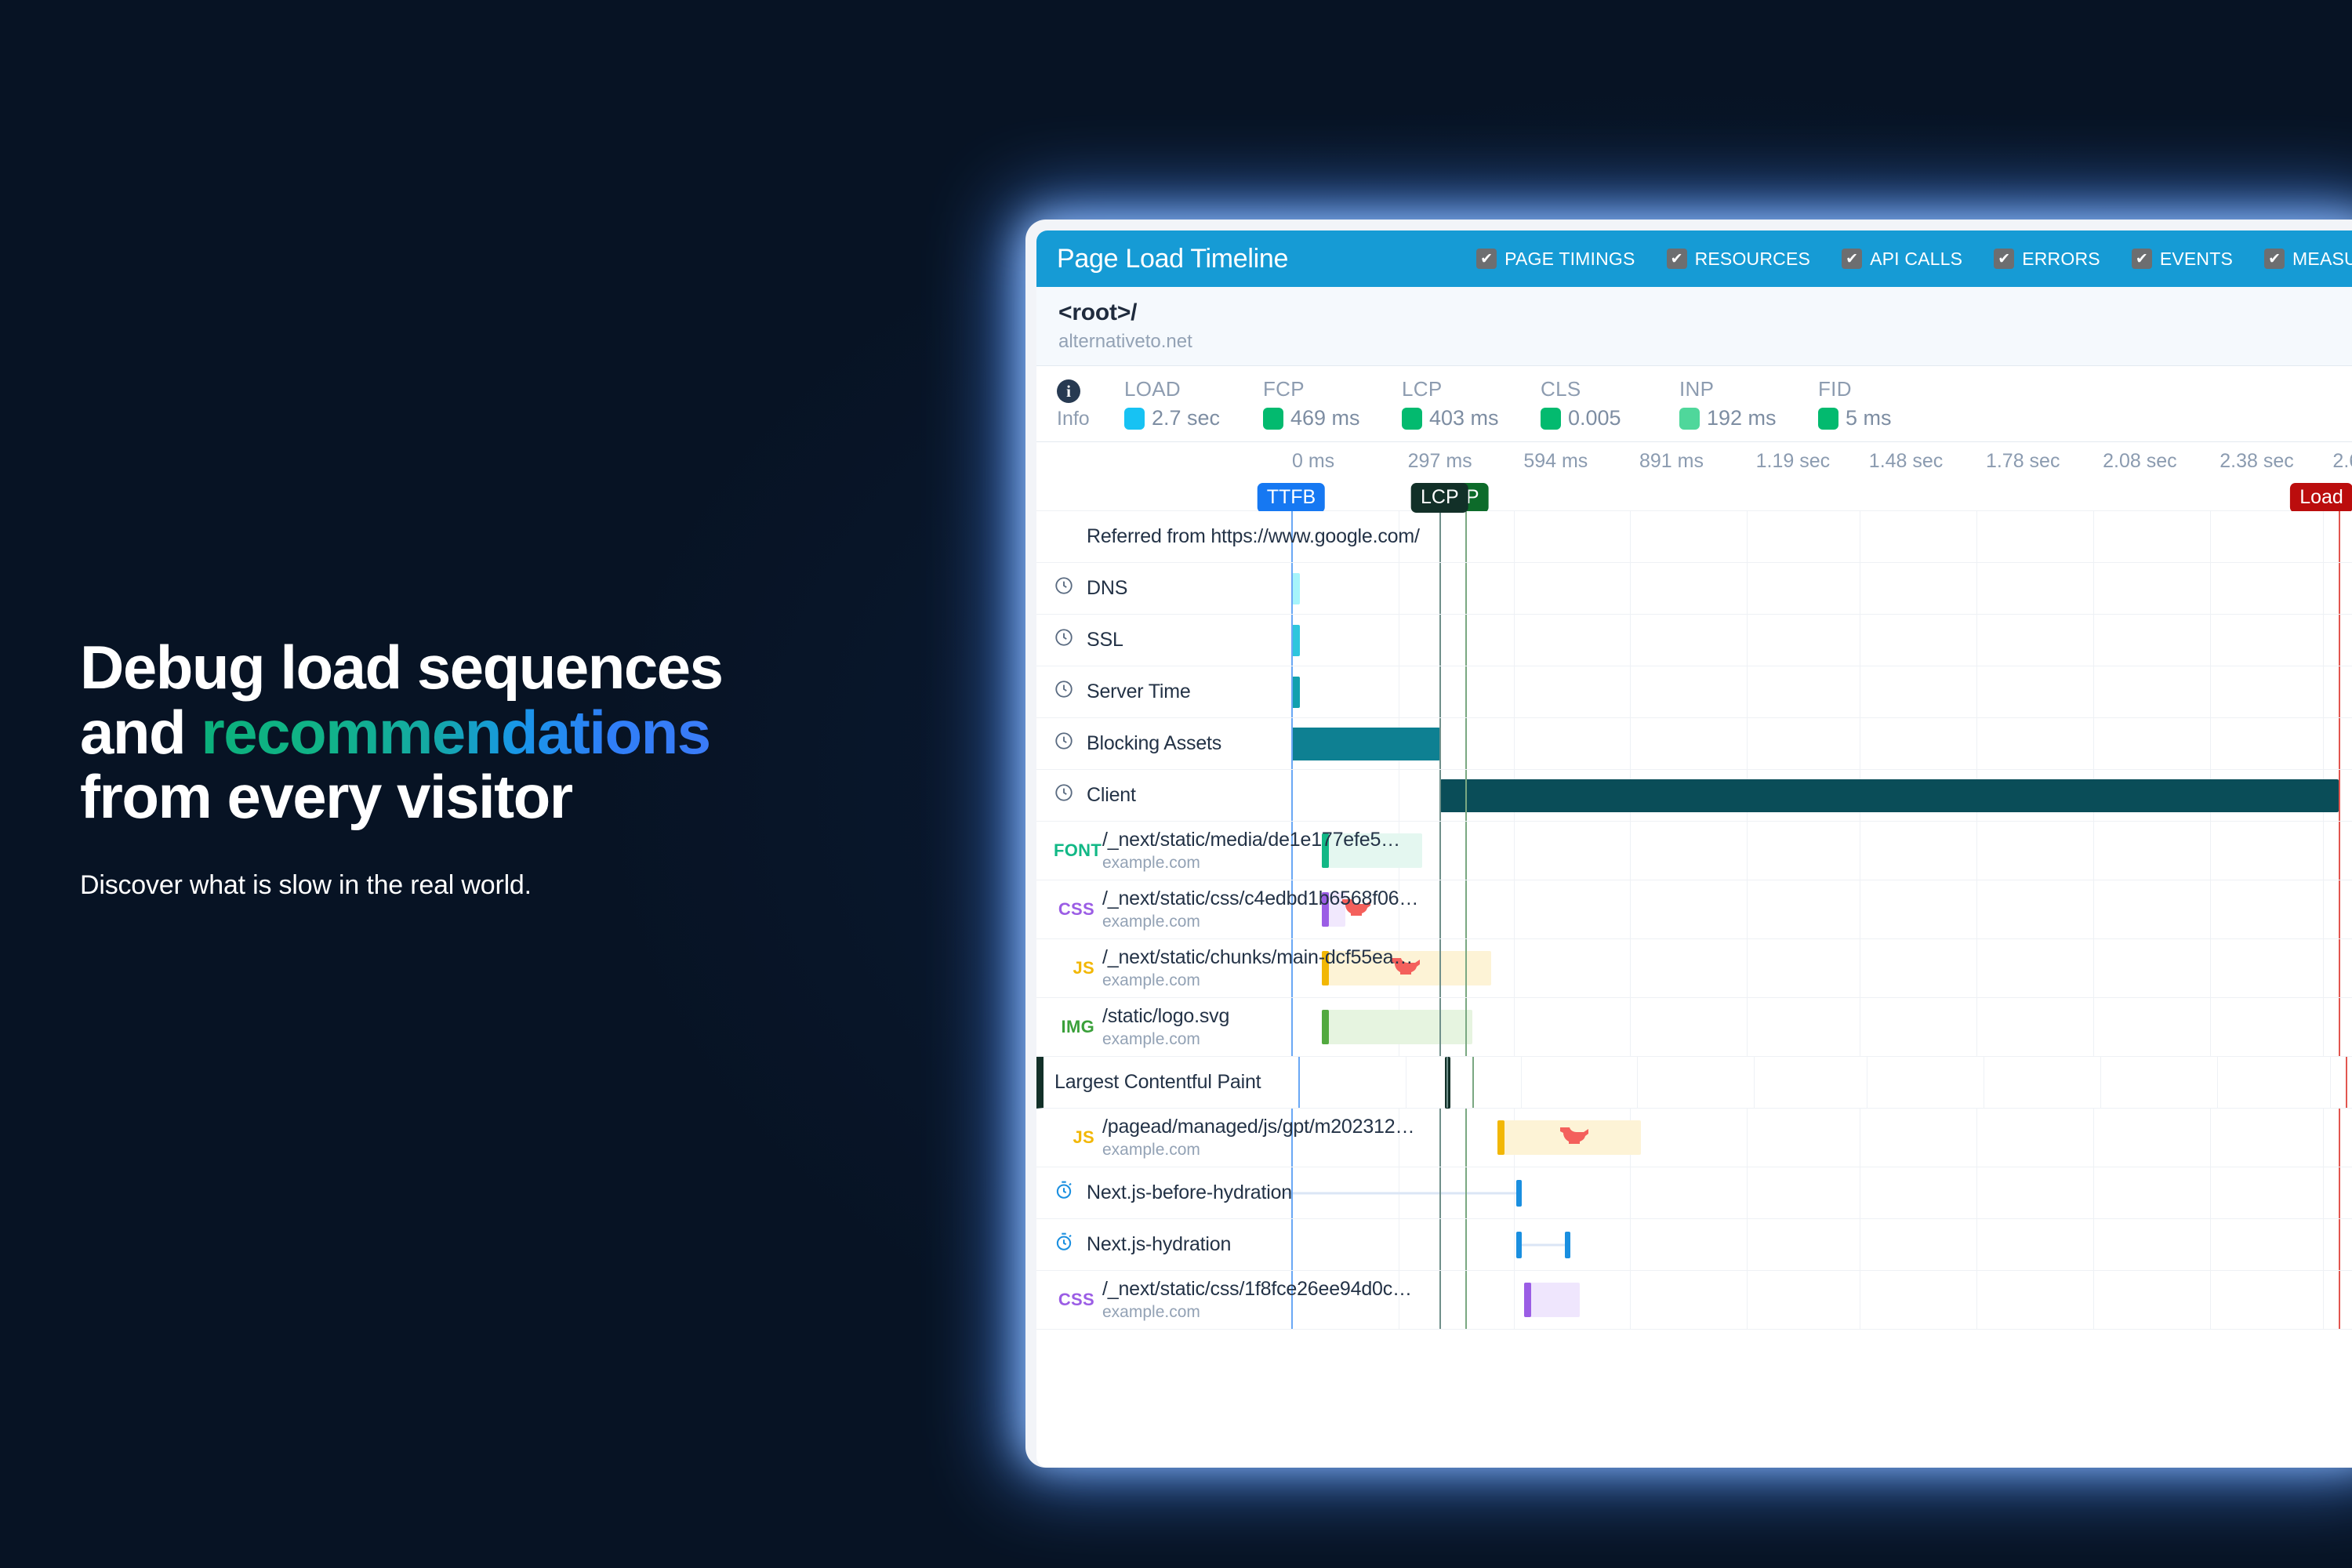  Describe the element at coordinates (1748, 404) in the screenshot. I see `metric-inp: INP 192 ms` at that location.